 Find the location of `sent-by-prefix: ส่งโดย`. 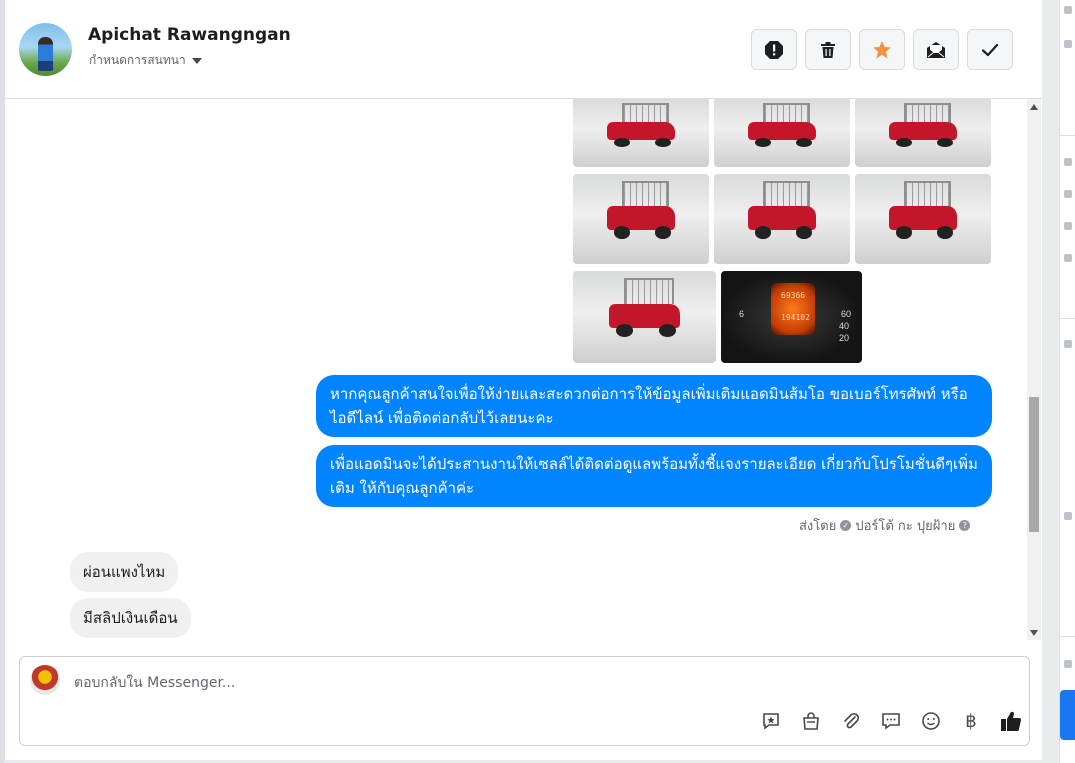

sent-by-prefix: ส่งโดย is located at coordinates (818, 526).